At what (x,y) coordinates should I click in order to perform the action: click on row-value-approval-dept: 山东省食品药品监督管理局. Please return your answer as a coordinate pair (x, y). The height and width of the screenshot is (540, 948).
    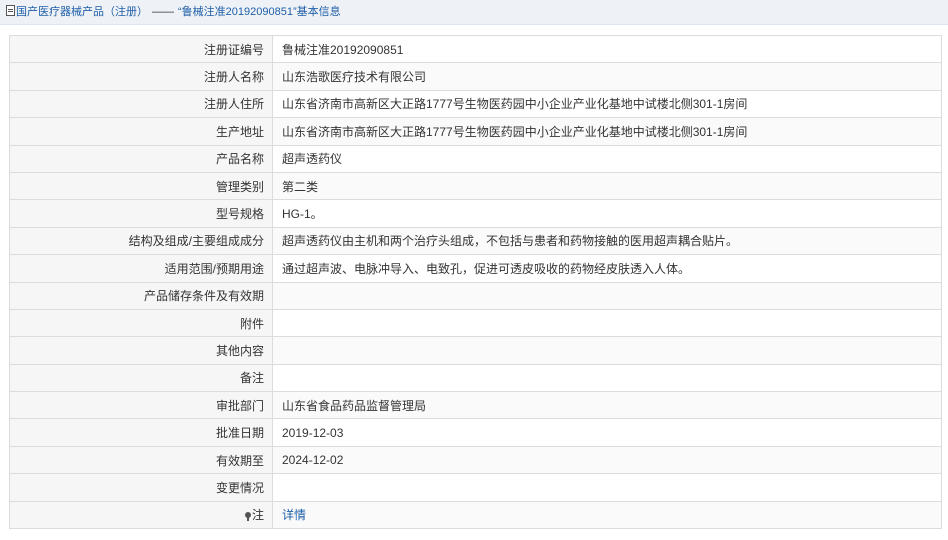
    Looking at the image, I should click on (607, 405).